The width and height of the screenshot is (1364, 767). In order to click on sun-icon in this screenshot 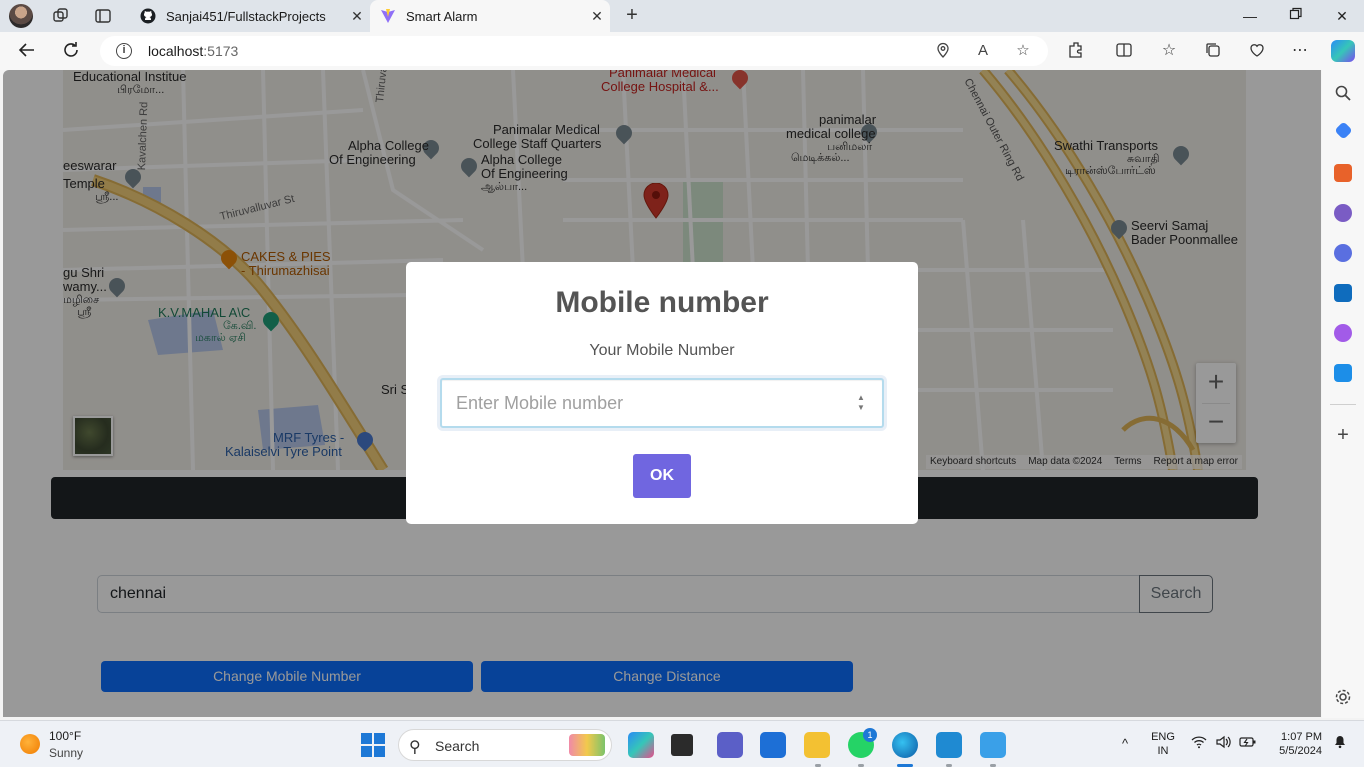, I will do `click(30, 744)`.